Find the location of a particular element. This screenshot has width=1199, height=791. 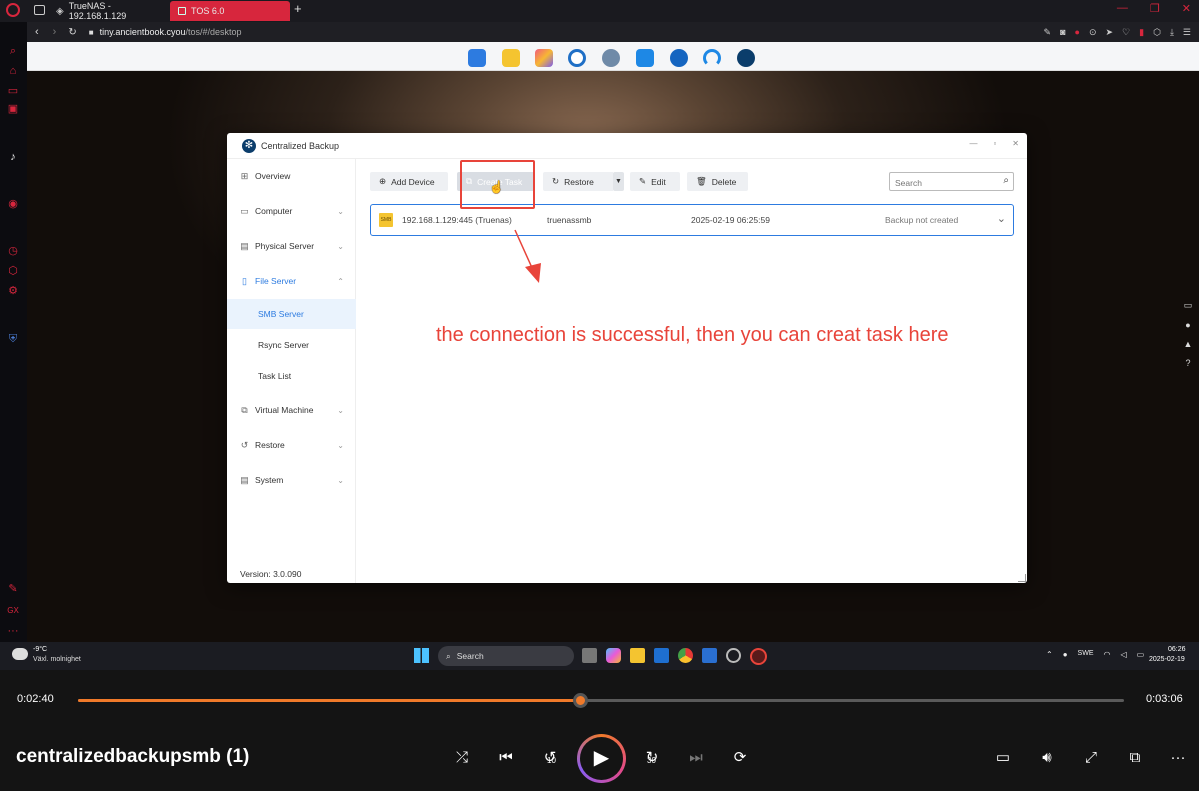

seek-thumb is located at coordinates (580, 700).